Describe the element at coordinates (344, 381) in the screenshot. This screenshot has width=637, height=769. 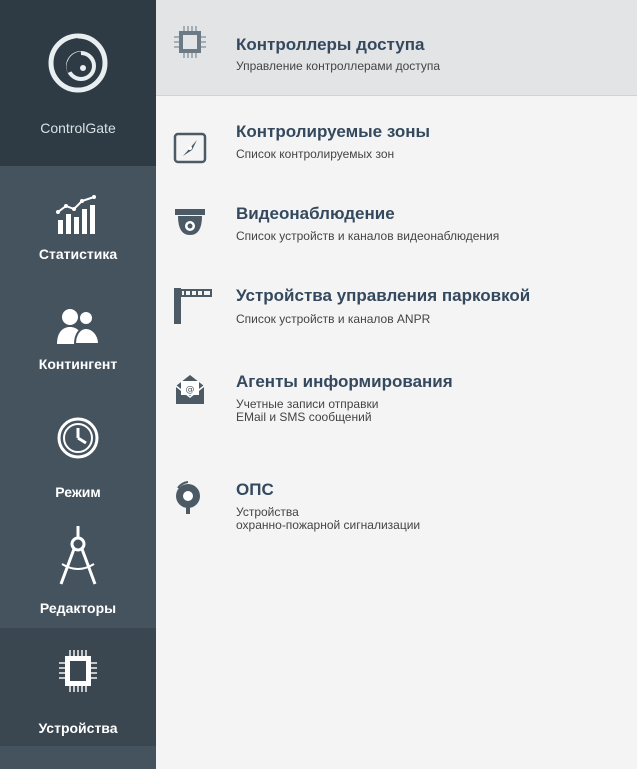
I see `item-title: Агенты информирования` at that location.